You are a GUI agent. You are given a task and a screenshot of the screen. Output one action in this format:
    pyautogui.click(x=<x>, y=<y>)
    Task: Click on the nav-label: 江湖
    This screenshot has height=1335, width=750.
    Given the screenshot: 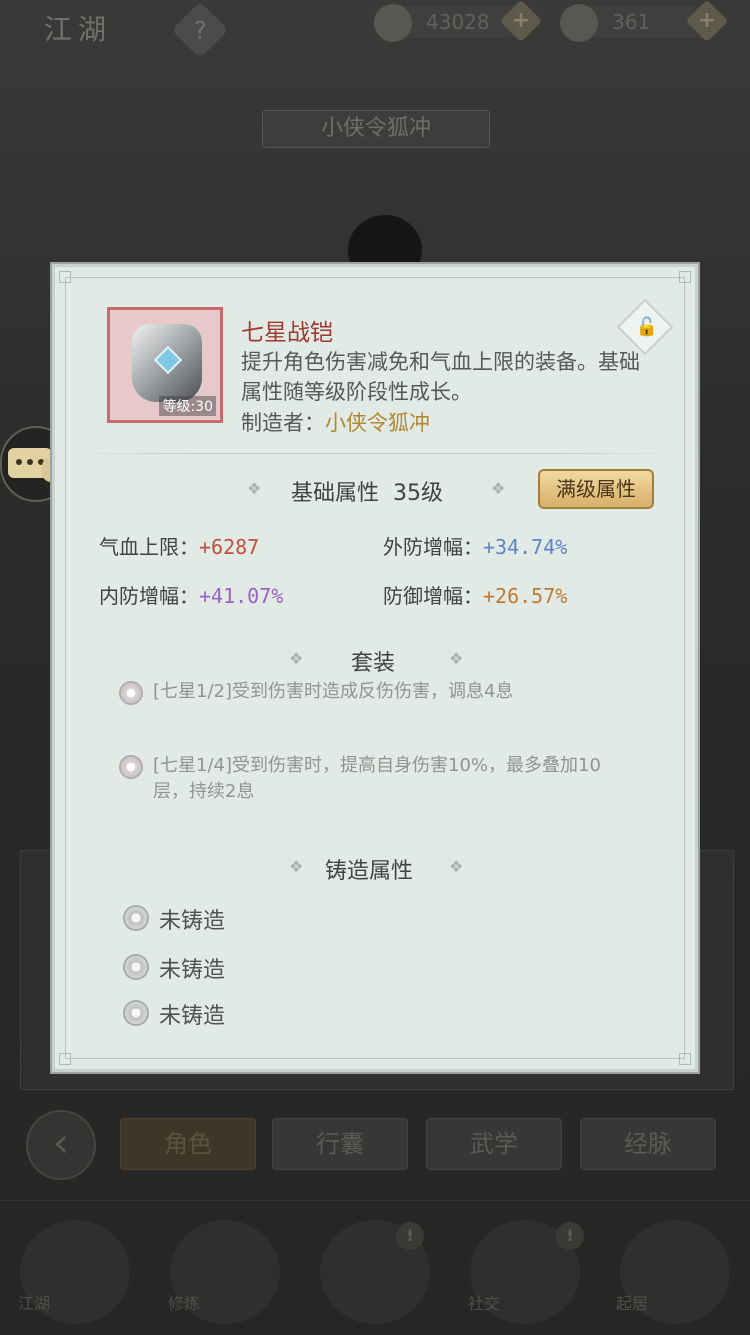 What is the action you would take?
    pyautogui.click(x=34, y=1303)
    